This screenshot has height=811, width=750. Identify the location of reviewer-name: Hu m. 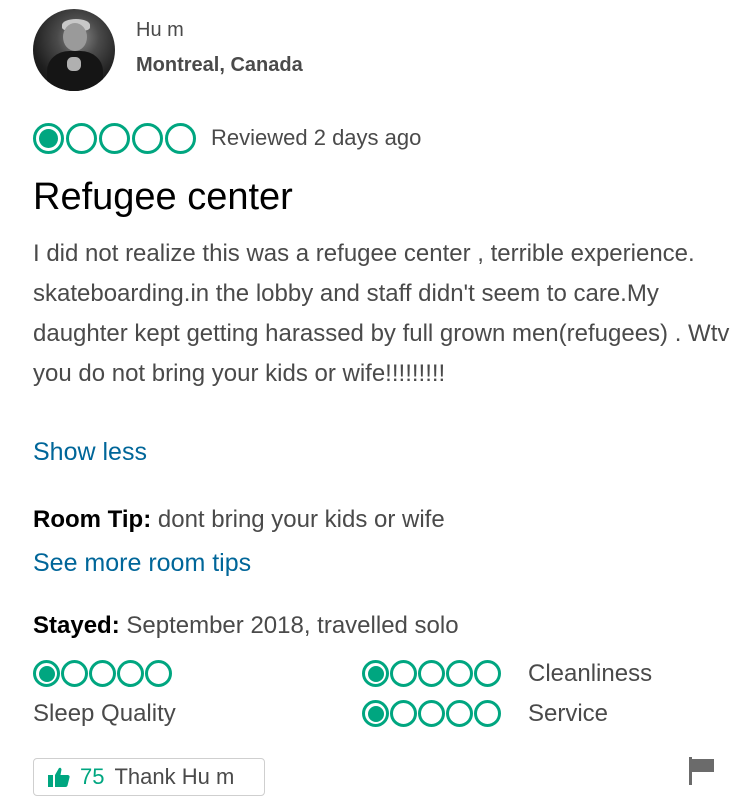
(160, 30).